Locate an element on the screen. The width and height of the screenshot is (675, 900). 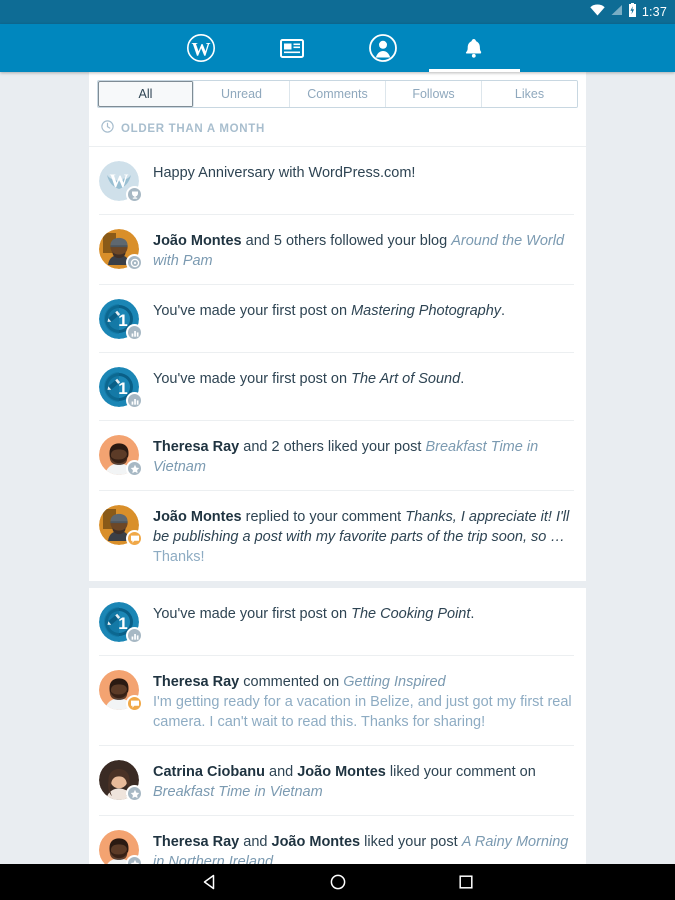
nav-tab-notifications is located at coordinates (474, 48).